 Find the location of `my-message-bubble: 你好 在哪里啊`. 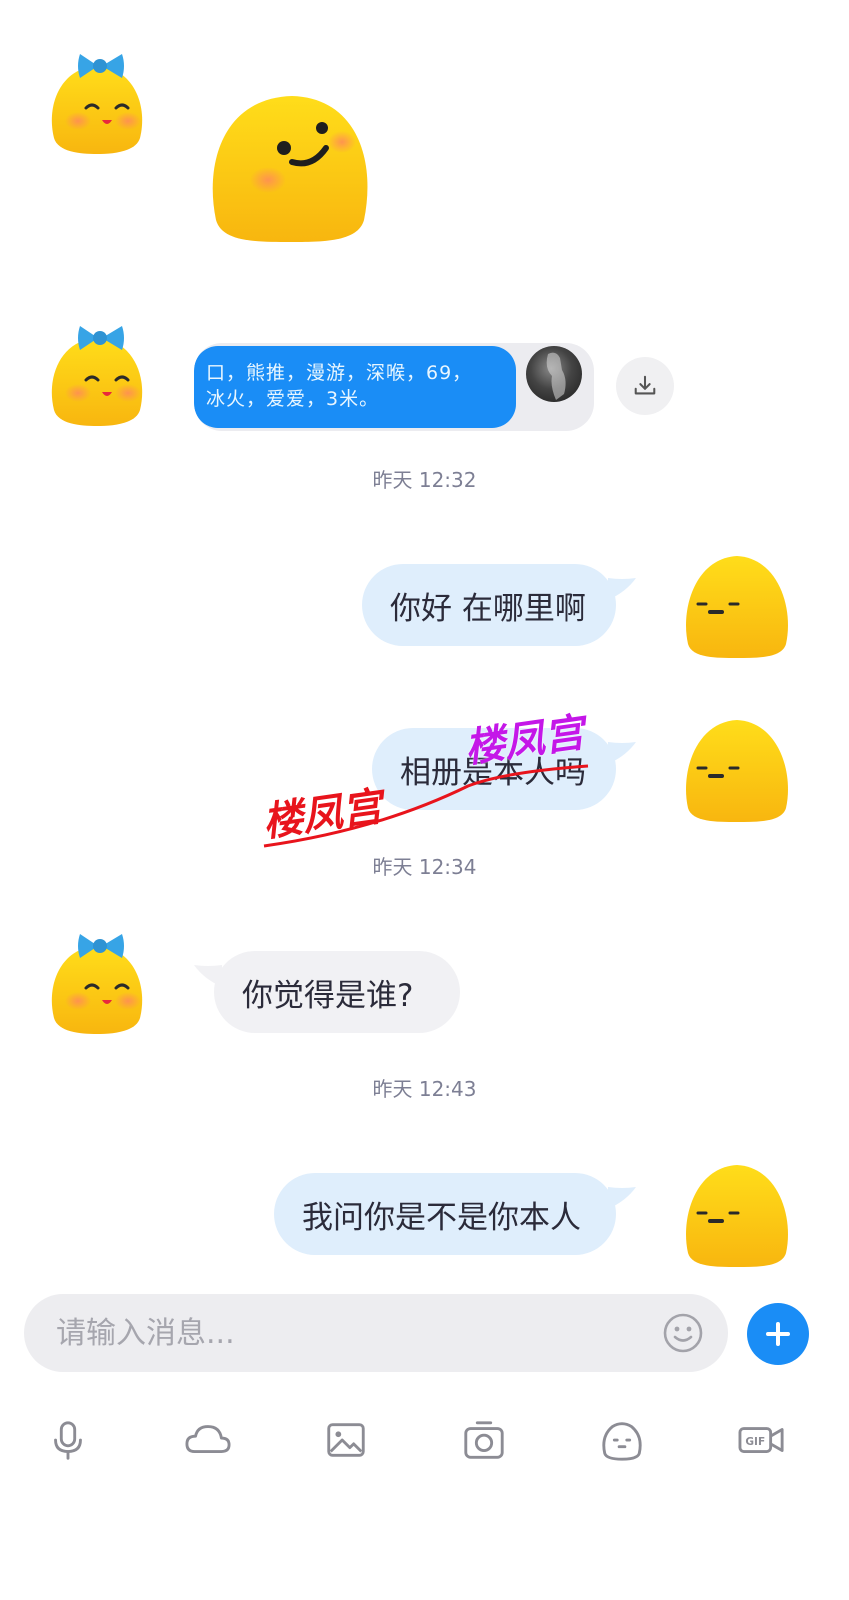

my-message-bubble: 你好 在哪里啊 is located at coordinates (499, 605).